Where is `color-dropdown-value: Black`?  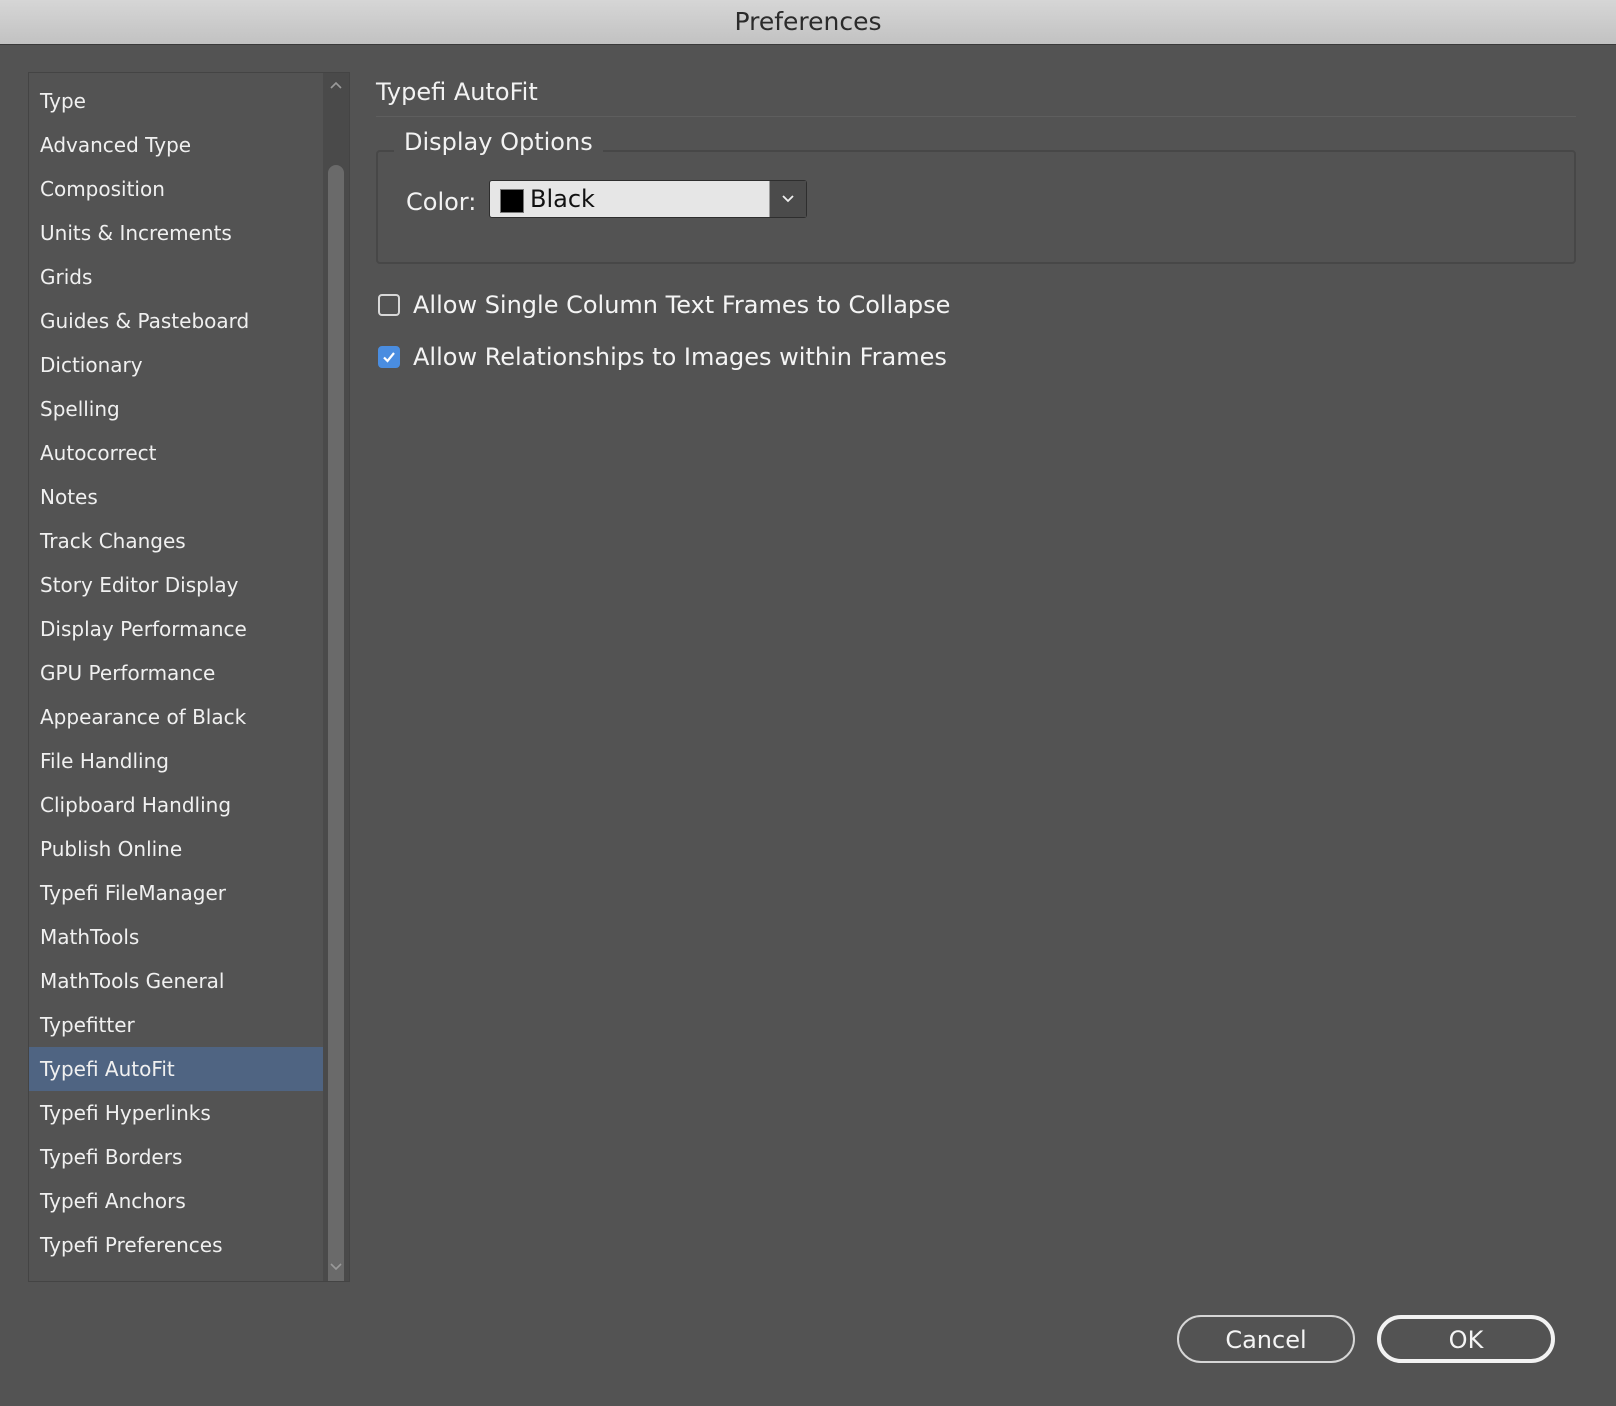
color-dropdown-value: Black is located at coordinates (562, 199).